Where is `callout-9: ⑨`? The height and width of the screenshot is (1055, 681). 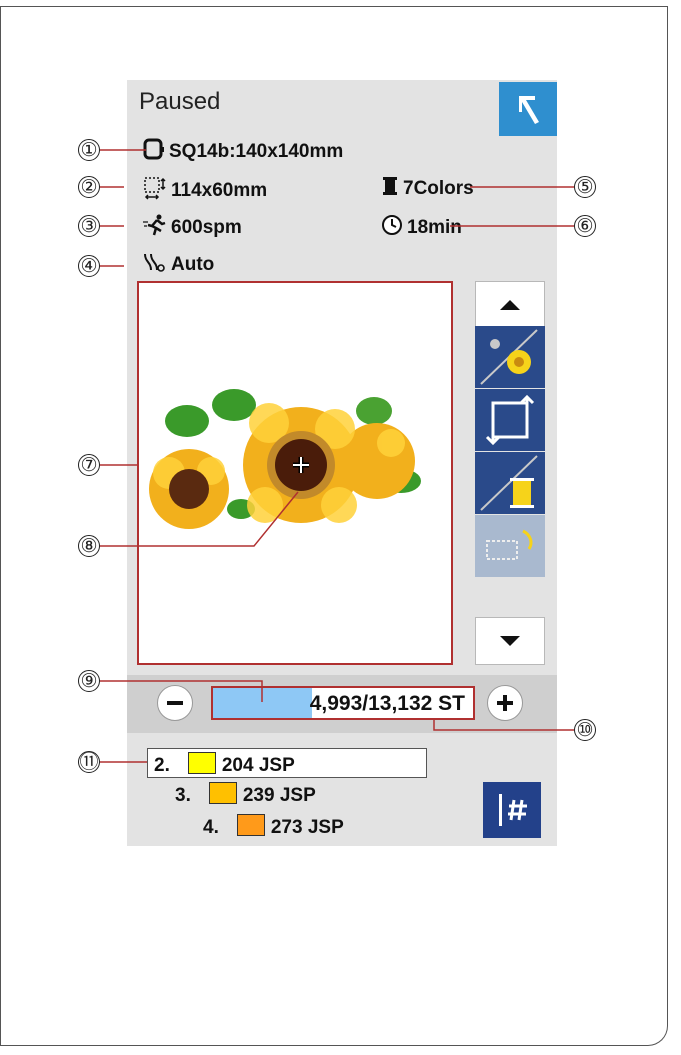 callout-9: ⑨ is located at coordinates (89, 681).